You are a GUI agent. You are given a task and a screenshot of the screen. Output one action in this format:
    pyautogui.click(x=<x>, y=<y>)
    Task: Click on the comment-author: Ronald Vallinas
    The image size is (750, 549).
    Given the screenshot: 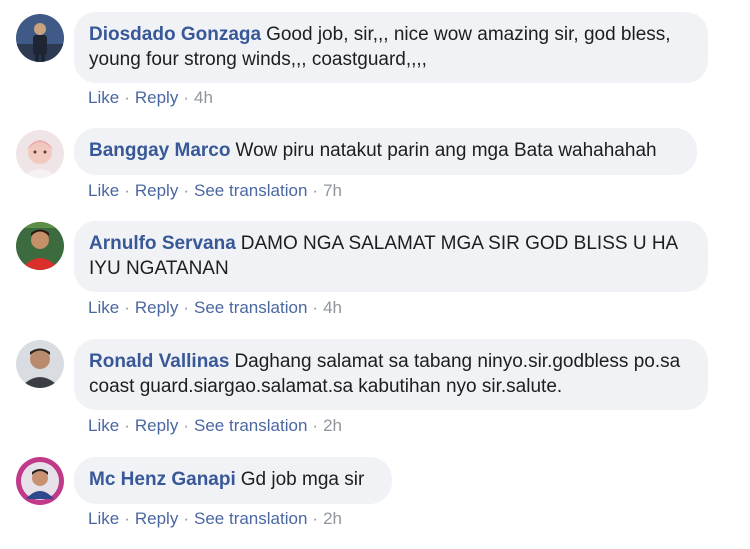 What is the action you would take?
    pyautogui.click(x=159, y=361)
    